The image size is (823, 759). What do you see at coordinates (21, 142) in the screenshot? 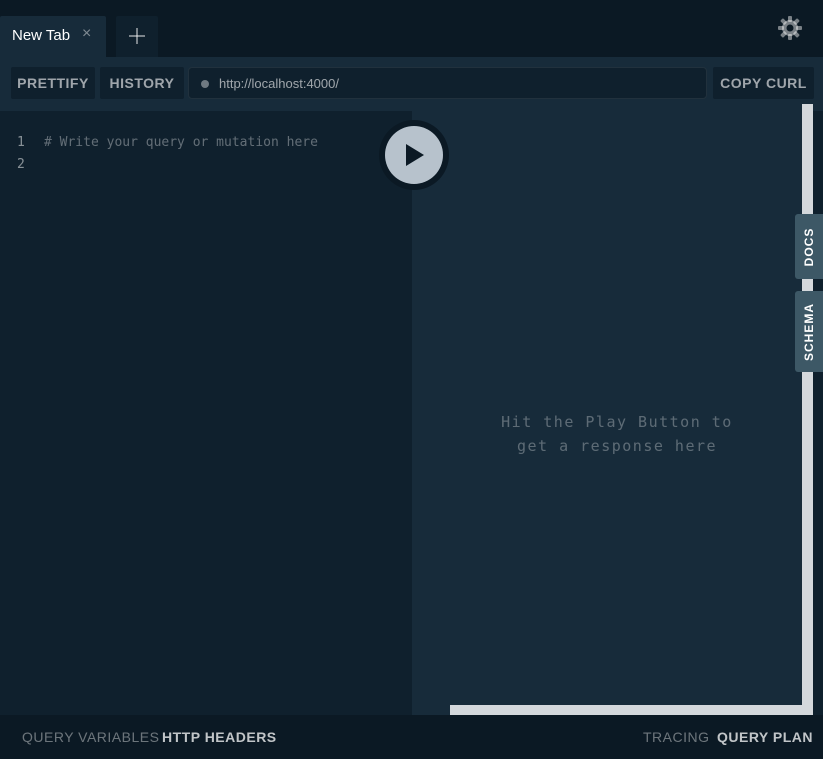
I see `line-number: 1` at bounding box center [21, 142].